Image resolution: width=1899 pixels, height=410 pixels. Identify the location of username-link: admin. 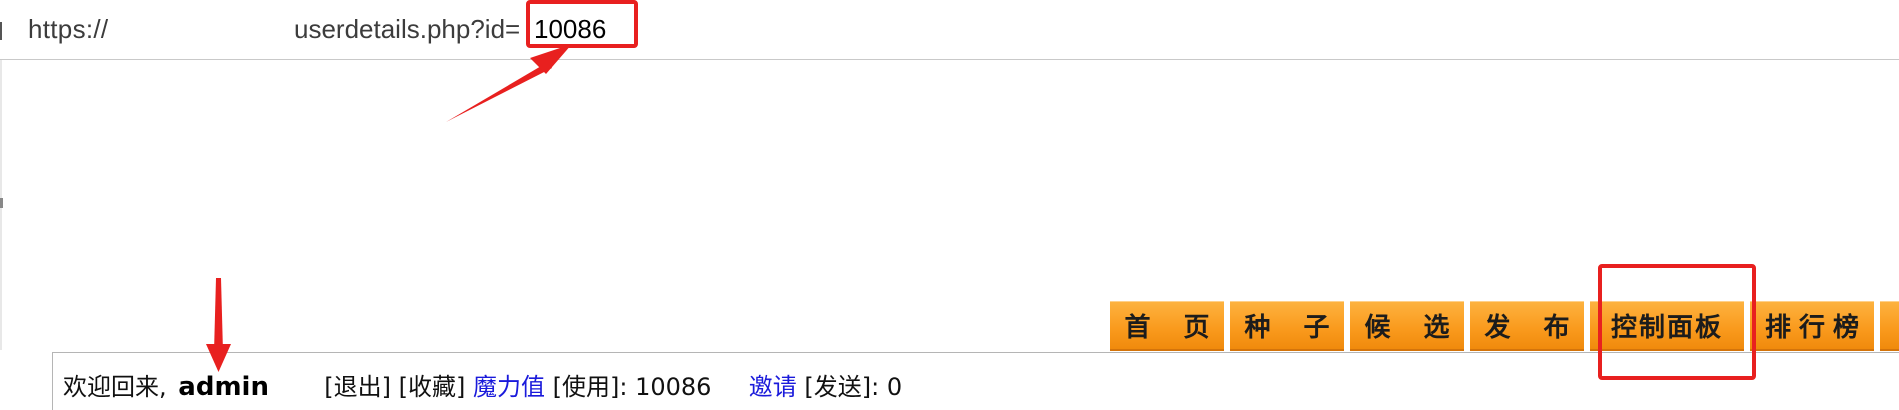
(223, 387).